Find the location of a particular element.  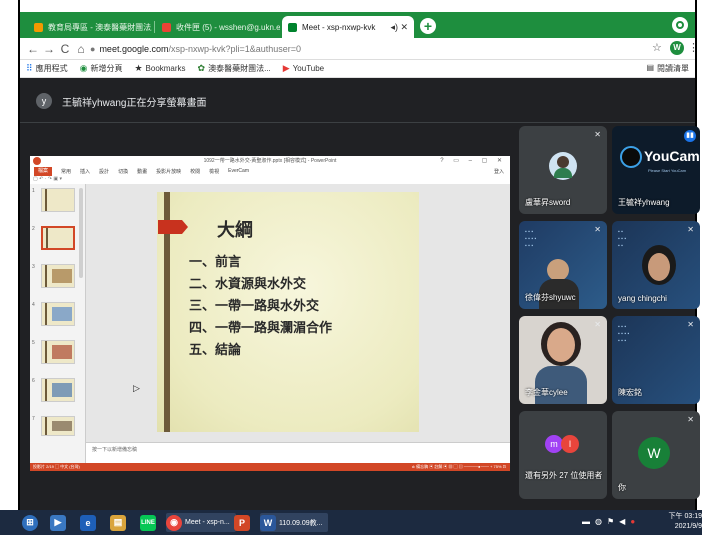

ppt-tab-insert: 插入 is located at coordinates (85, 171).